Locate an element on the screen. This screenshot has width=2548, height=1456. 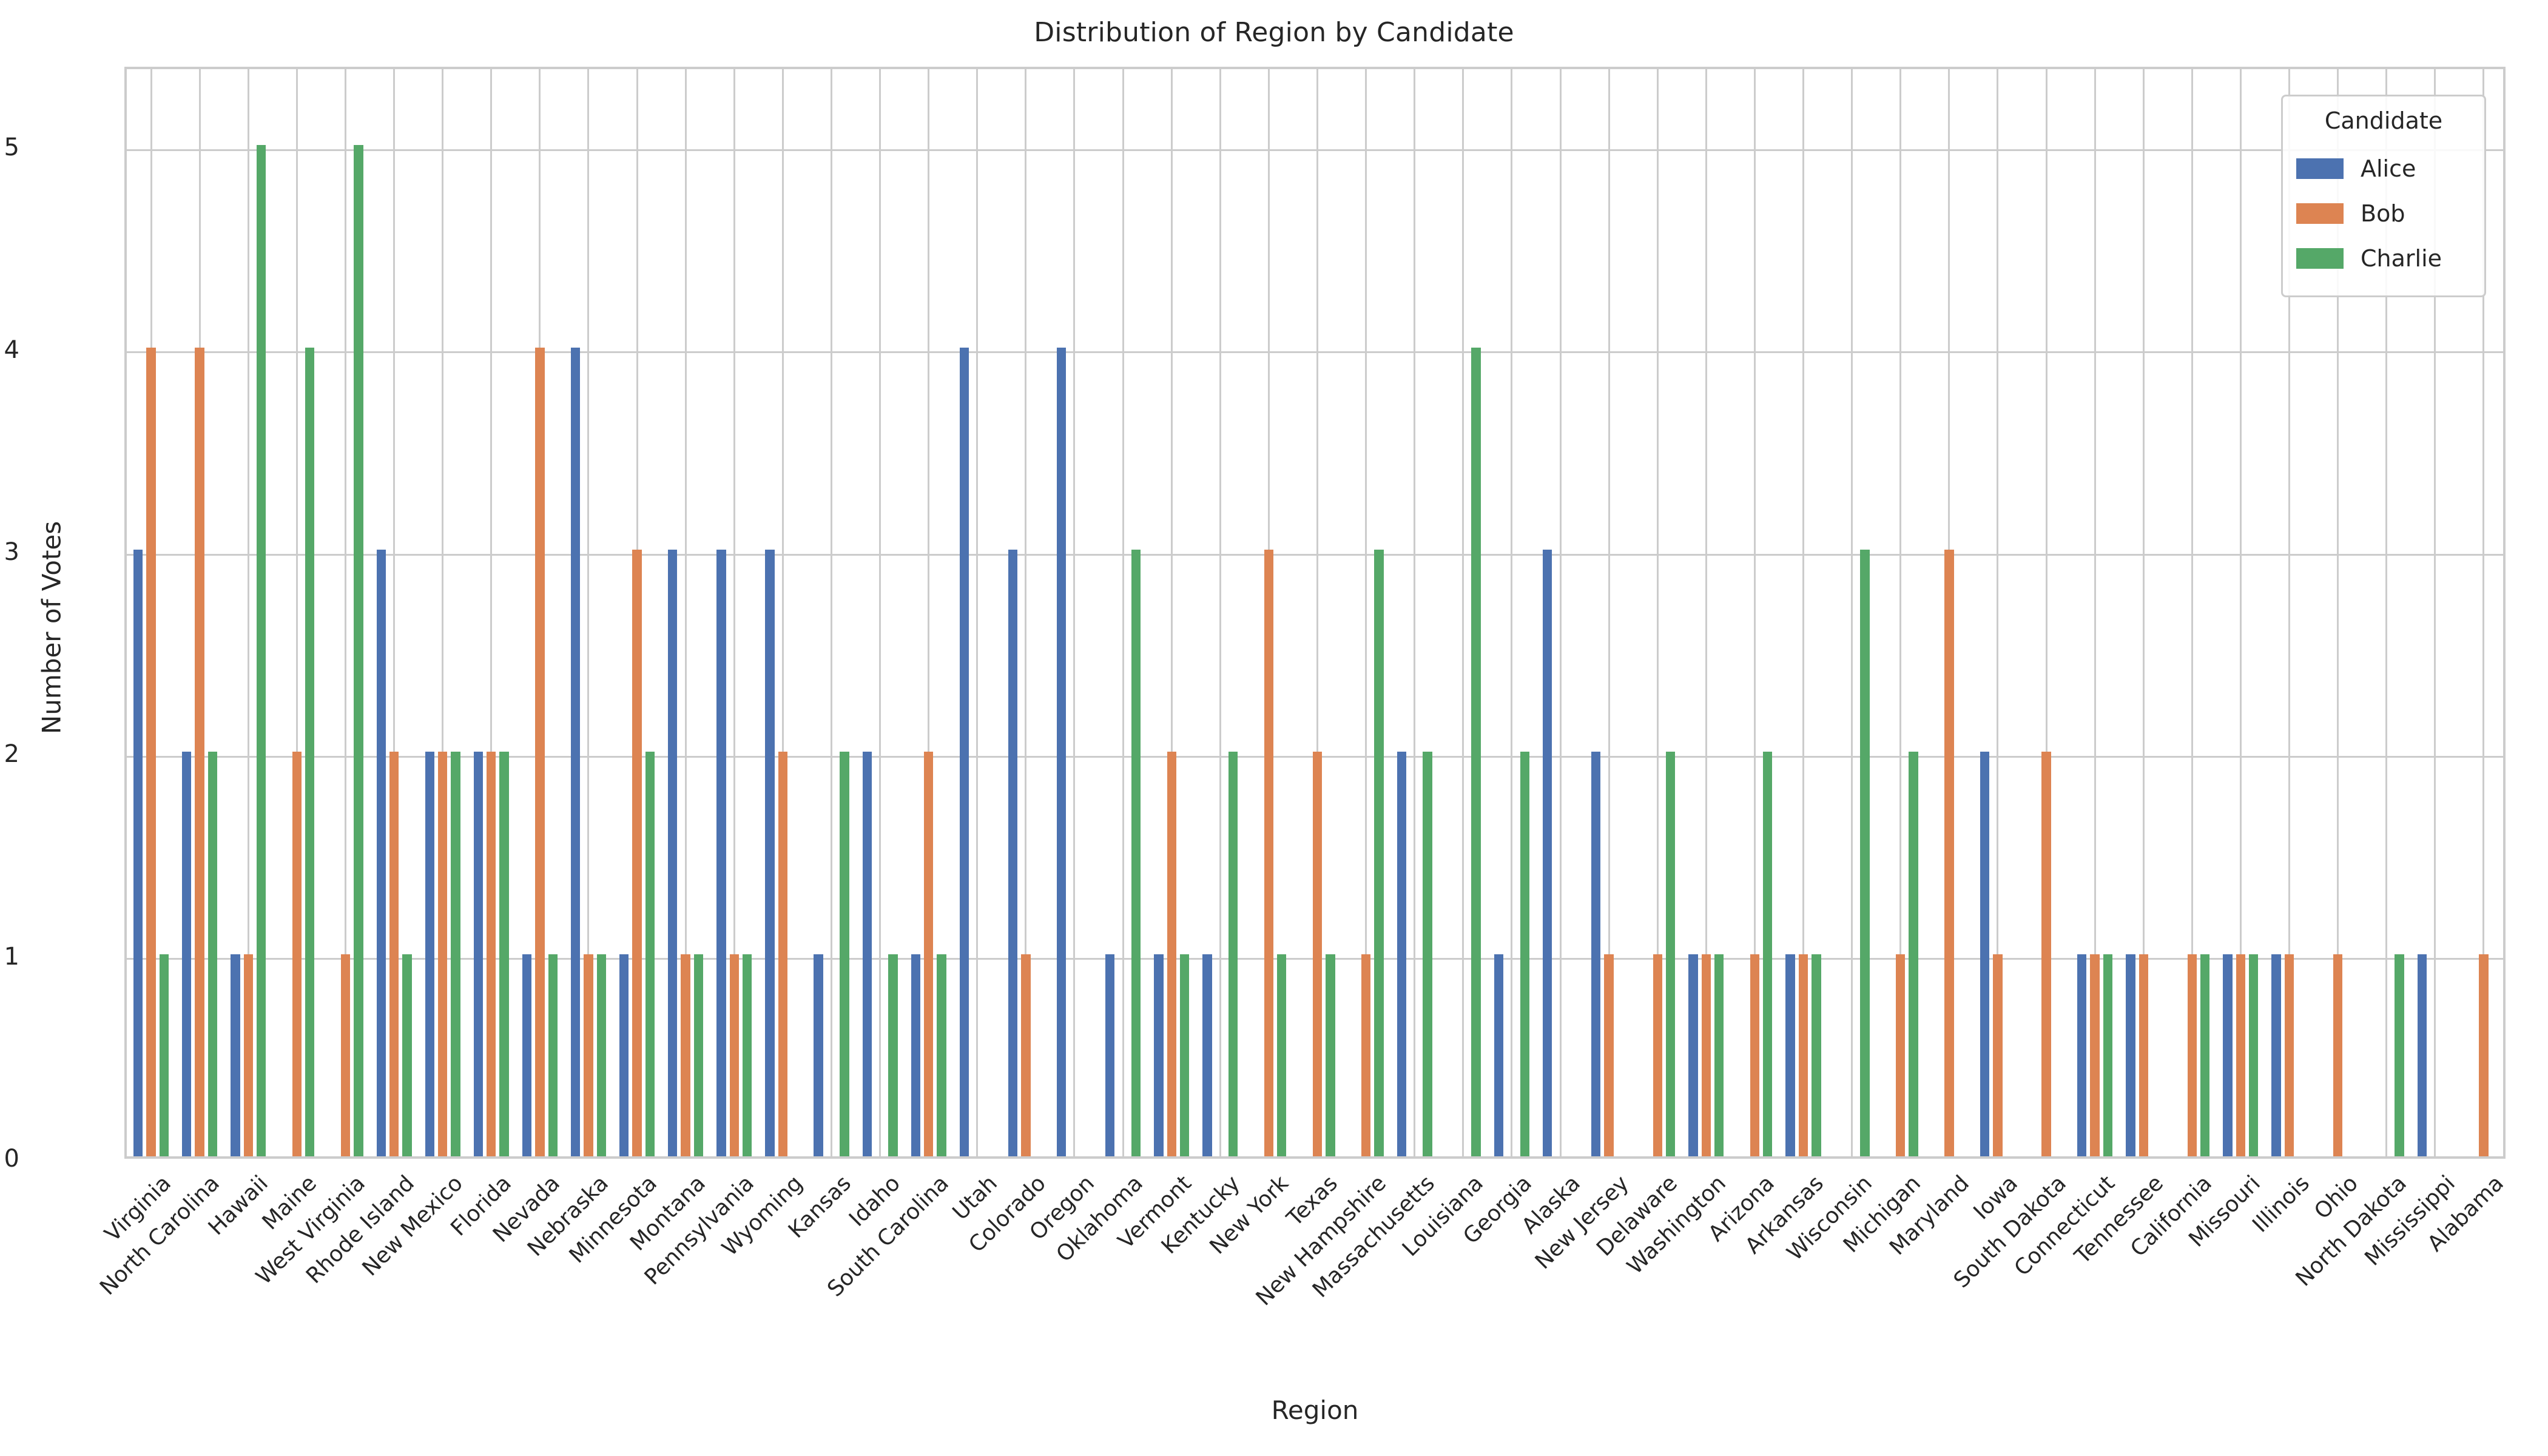
legend-item-label: Alice is located at coordinates (2388, 168).